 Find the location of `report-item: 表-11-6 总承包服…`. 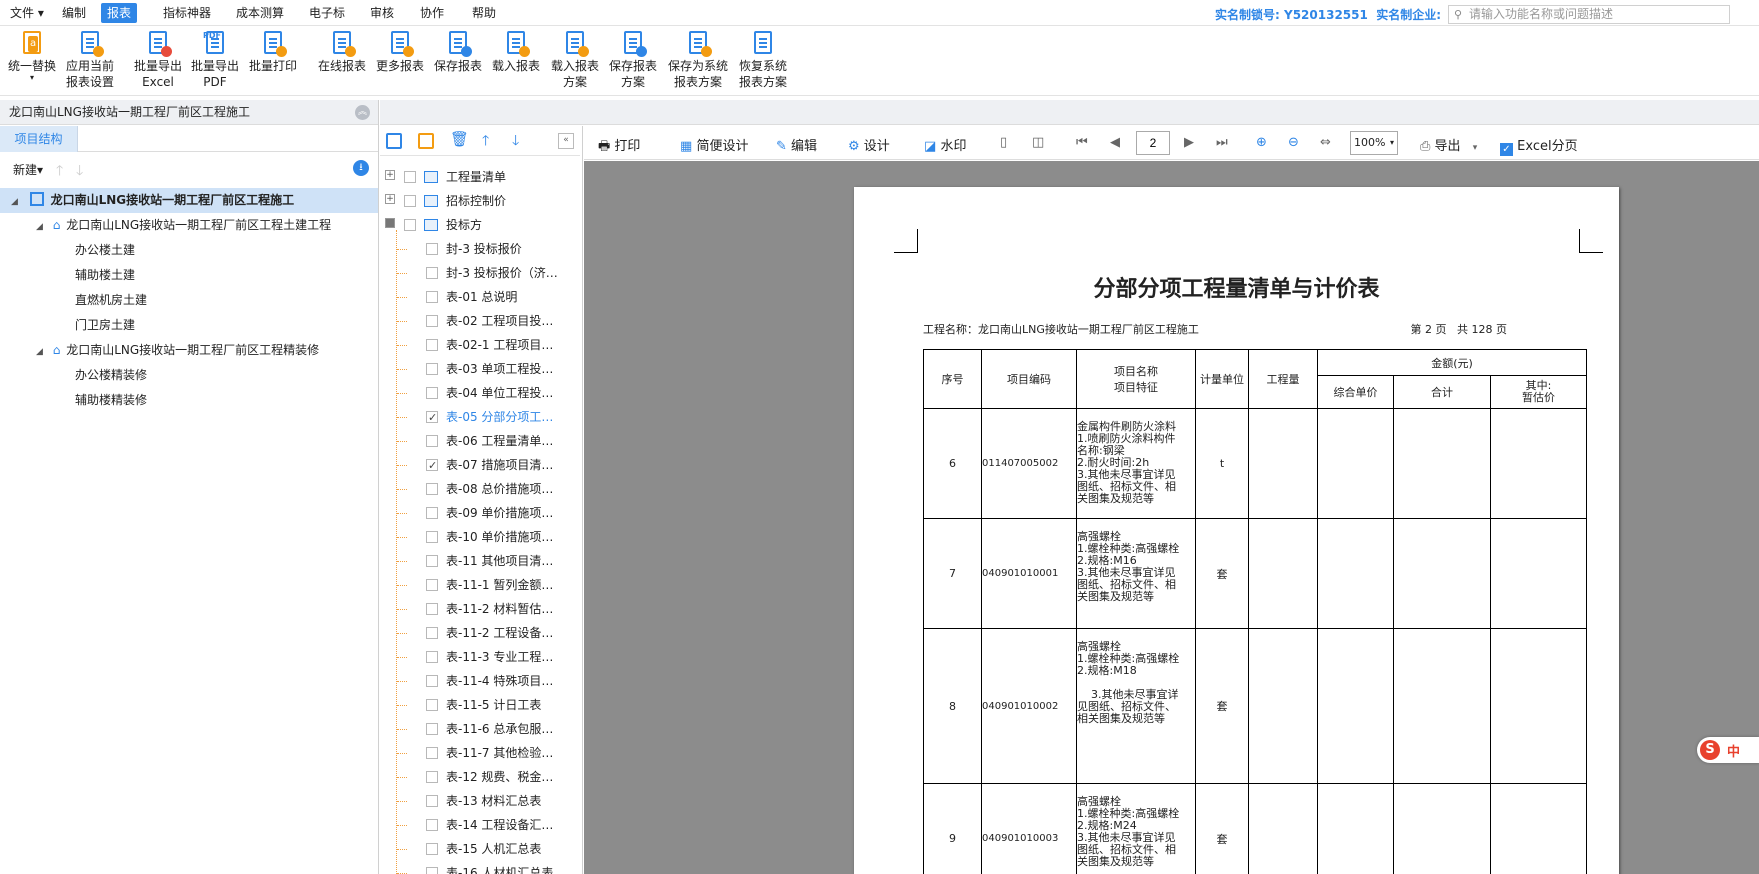

report-item: 表-11-6 总承包服… is located at coordinates (480, 729).